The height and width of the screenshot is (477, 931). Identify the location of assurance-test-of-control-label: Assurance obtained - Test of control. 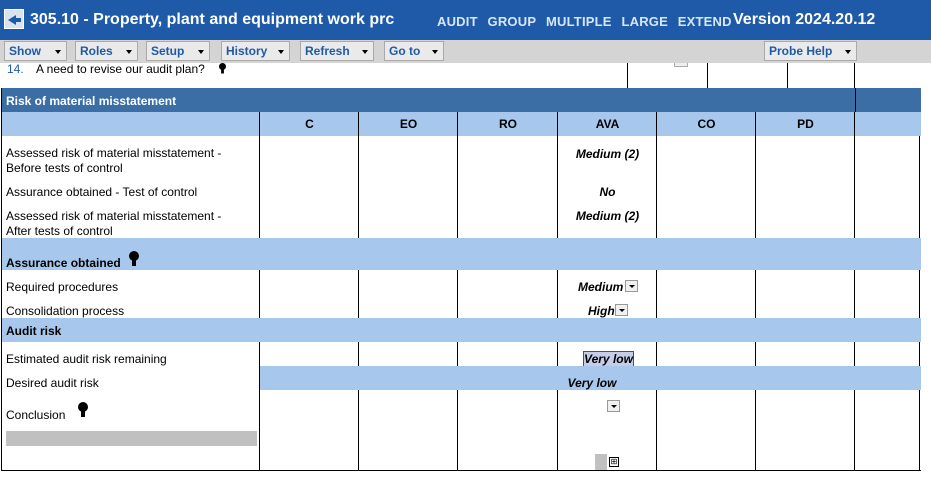
(102, 192).